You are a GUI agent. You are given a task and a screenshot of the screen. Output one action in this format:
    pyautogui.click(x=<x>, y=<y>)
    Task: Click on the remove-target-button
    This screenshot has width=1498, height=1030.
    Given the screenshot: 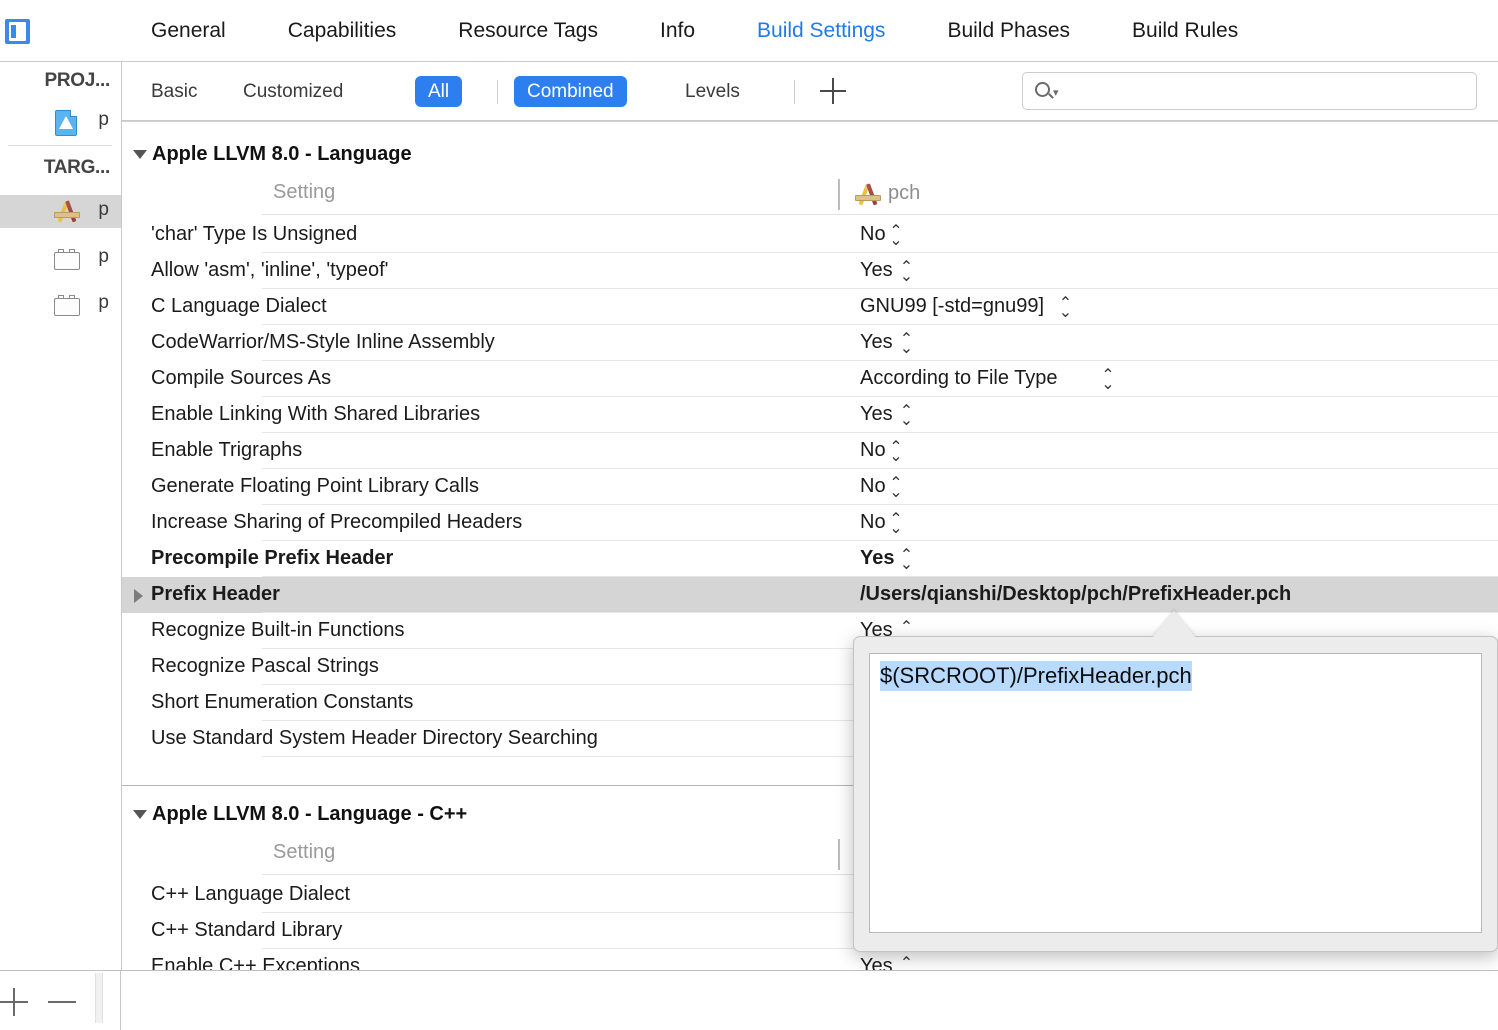 What is the action you would take?
    pyautogui.click(x=62, y=1002)
    